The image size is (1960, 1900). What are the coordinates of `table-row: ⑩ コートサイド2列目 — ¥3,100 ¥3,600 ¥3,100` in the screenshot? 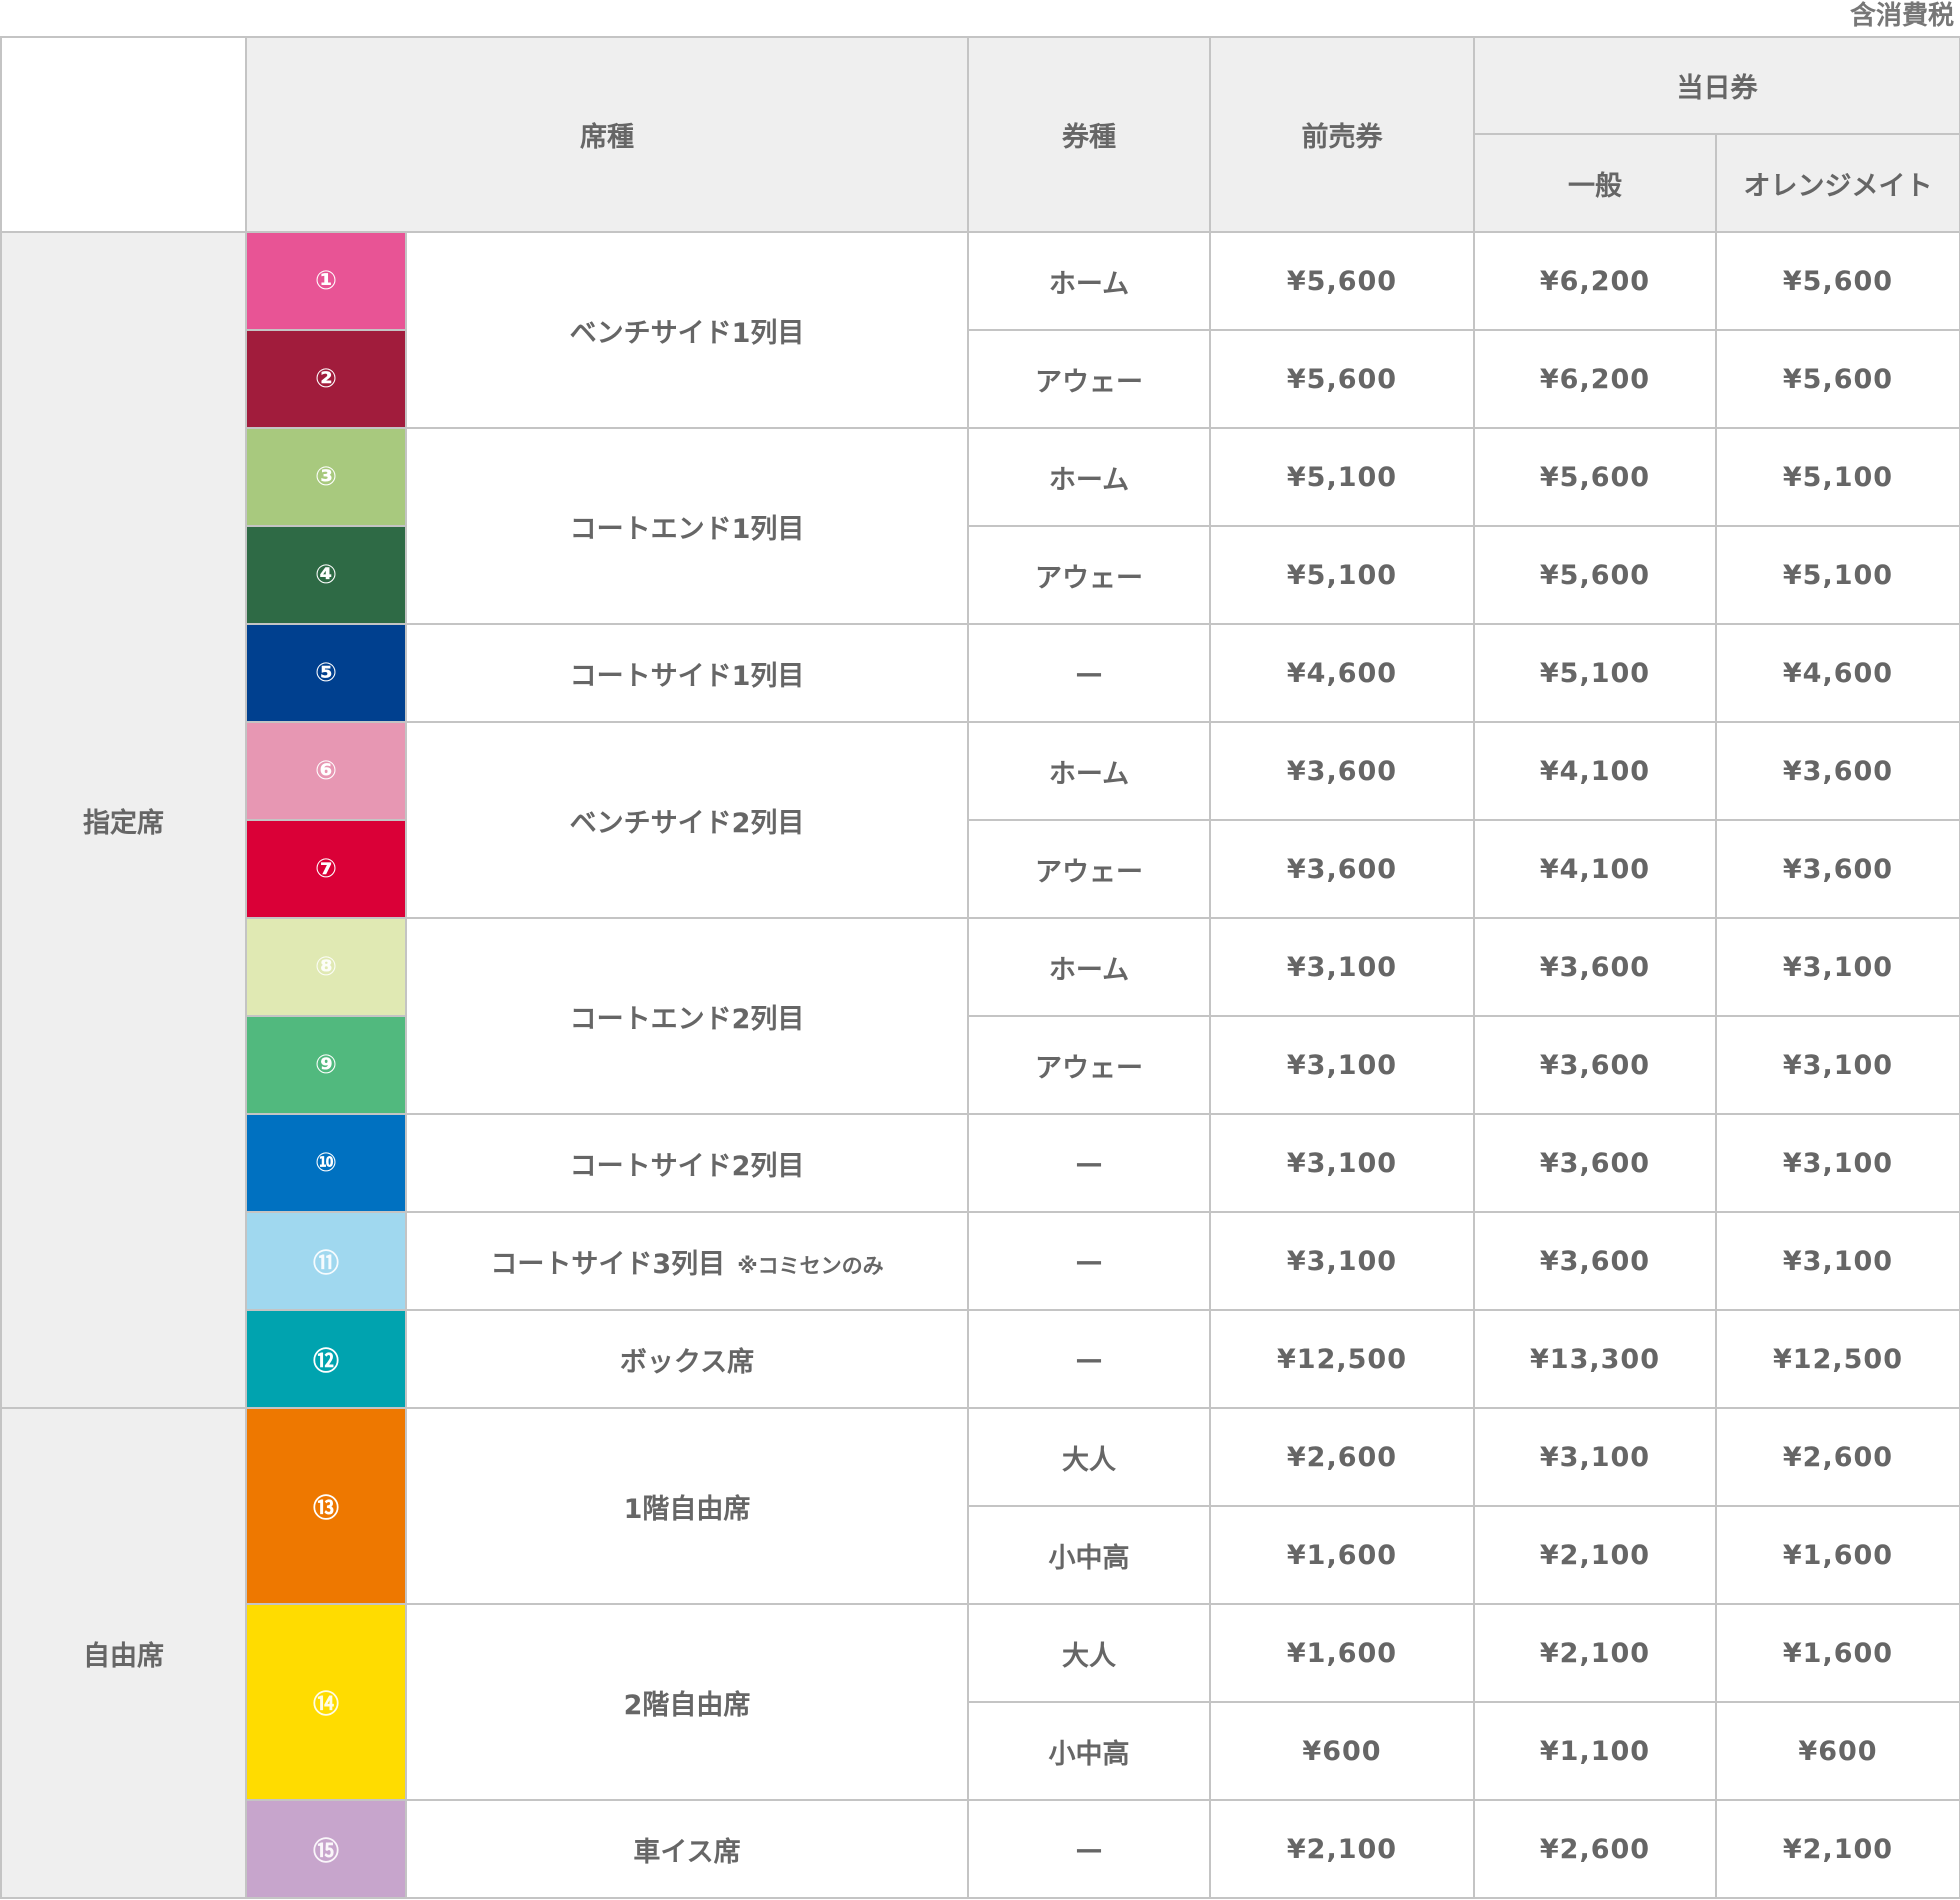 It's located at (980, 1163).